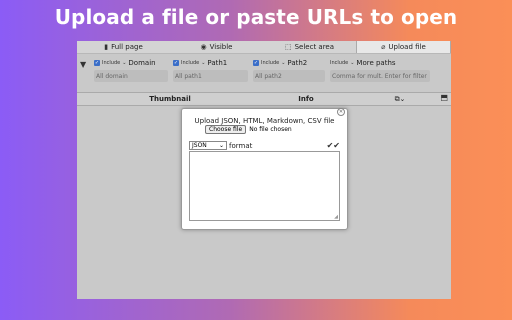 This screenshot has width=512, height=320. Describe the element at coordinates (297, 63) in the screenshot. I see `filter-label: Path2` at that location.